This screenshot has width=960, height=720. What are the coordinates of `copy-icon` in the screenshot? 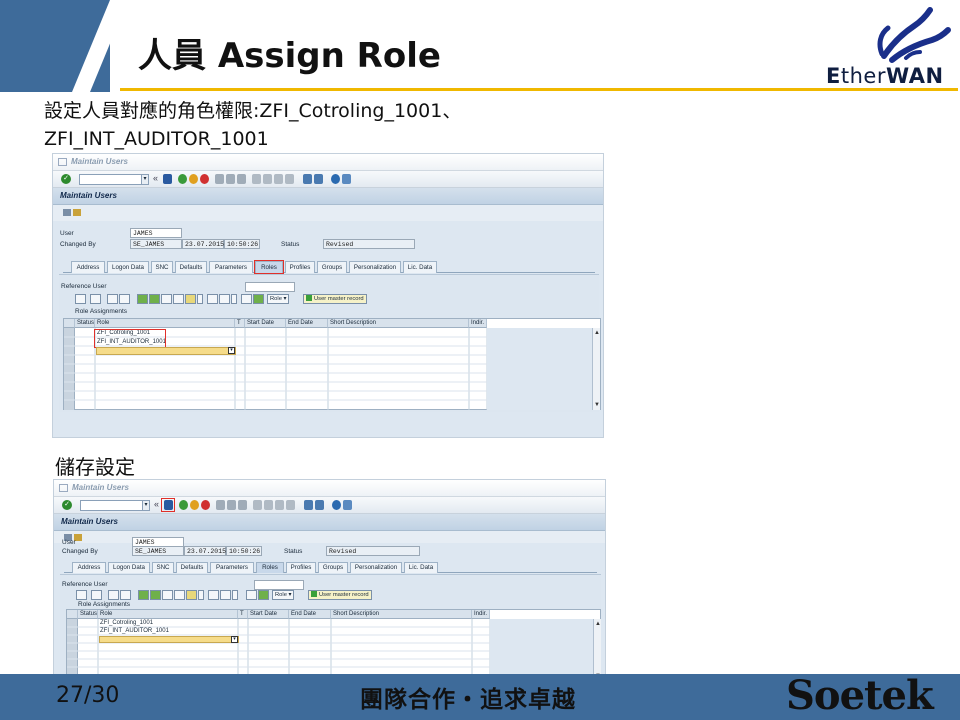 It's located at (112, 299).